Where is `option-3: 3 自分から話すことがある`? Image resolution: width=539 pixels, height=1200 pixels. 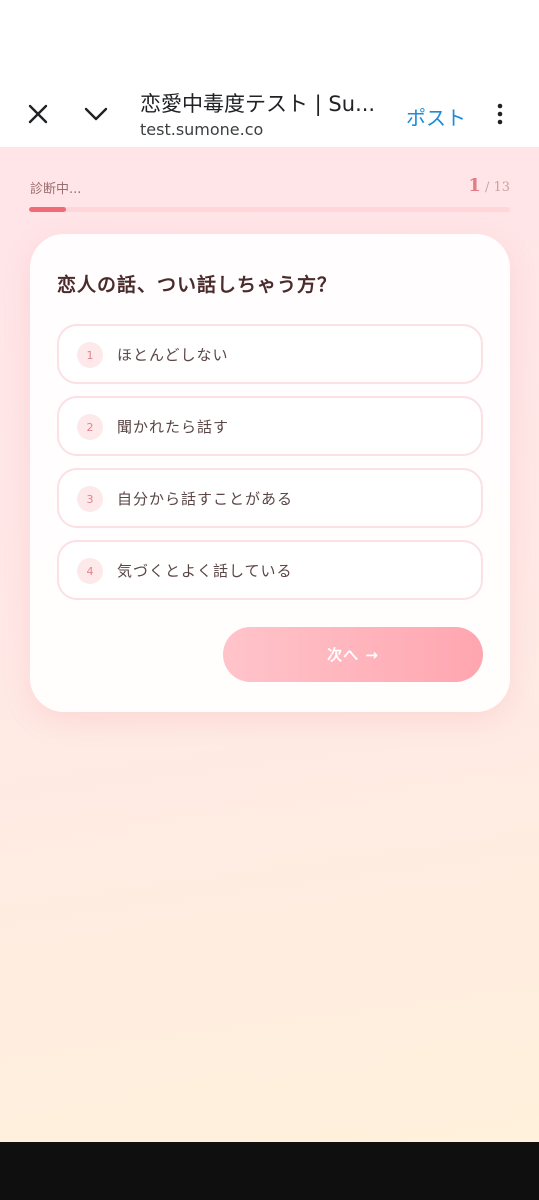 option-3: 3 自分から話すことがある is located at coordinates (270, 498).